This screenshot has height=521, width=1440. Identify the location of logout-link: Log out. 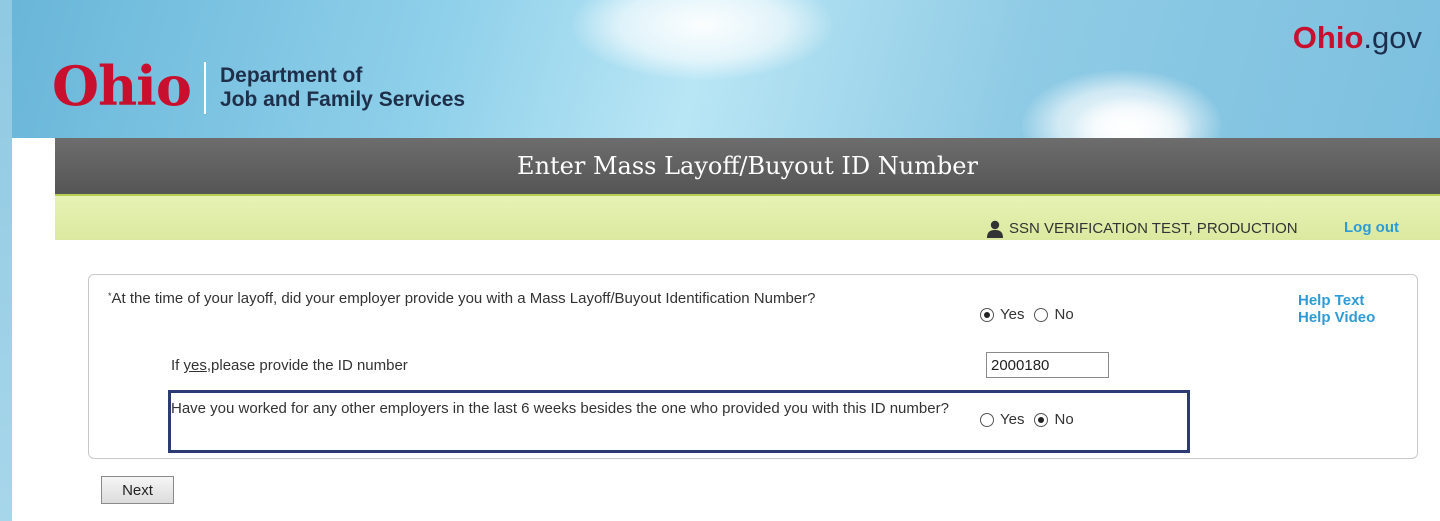
(1371, 228).